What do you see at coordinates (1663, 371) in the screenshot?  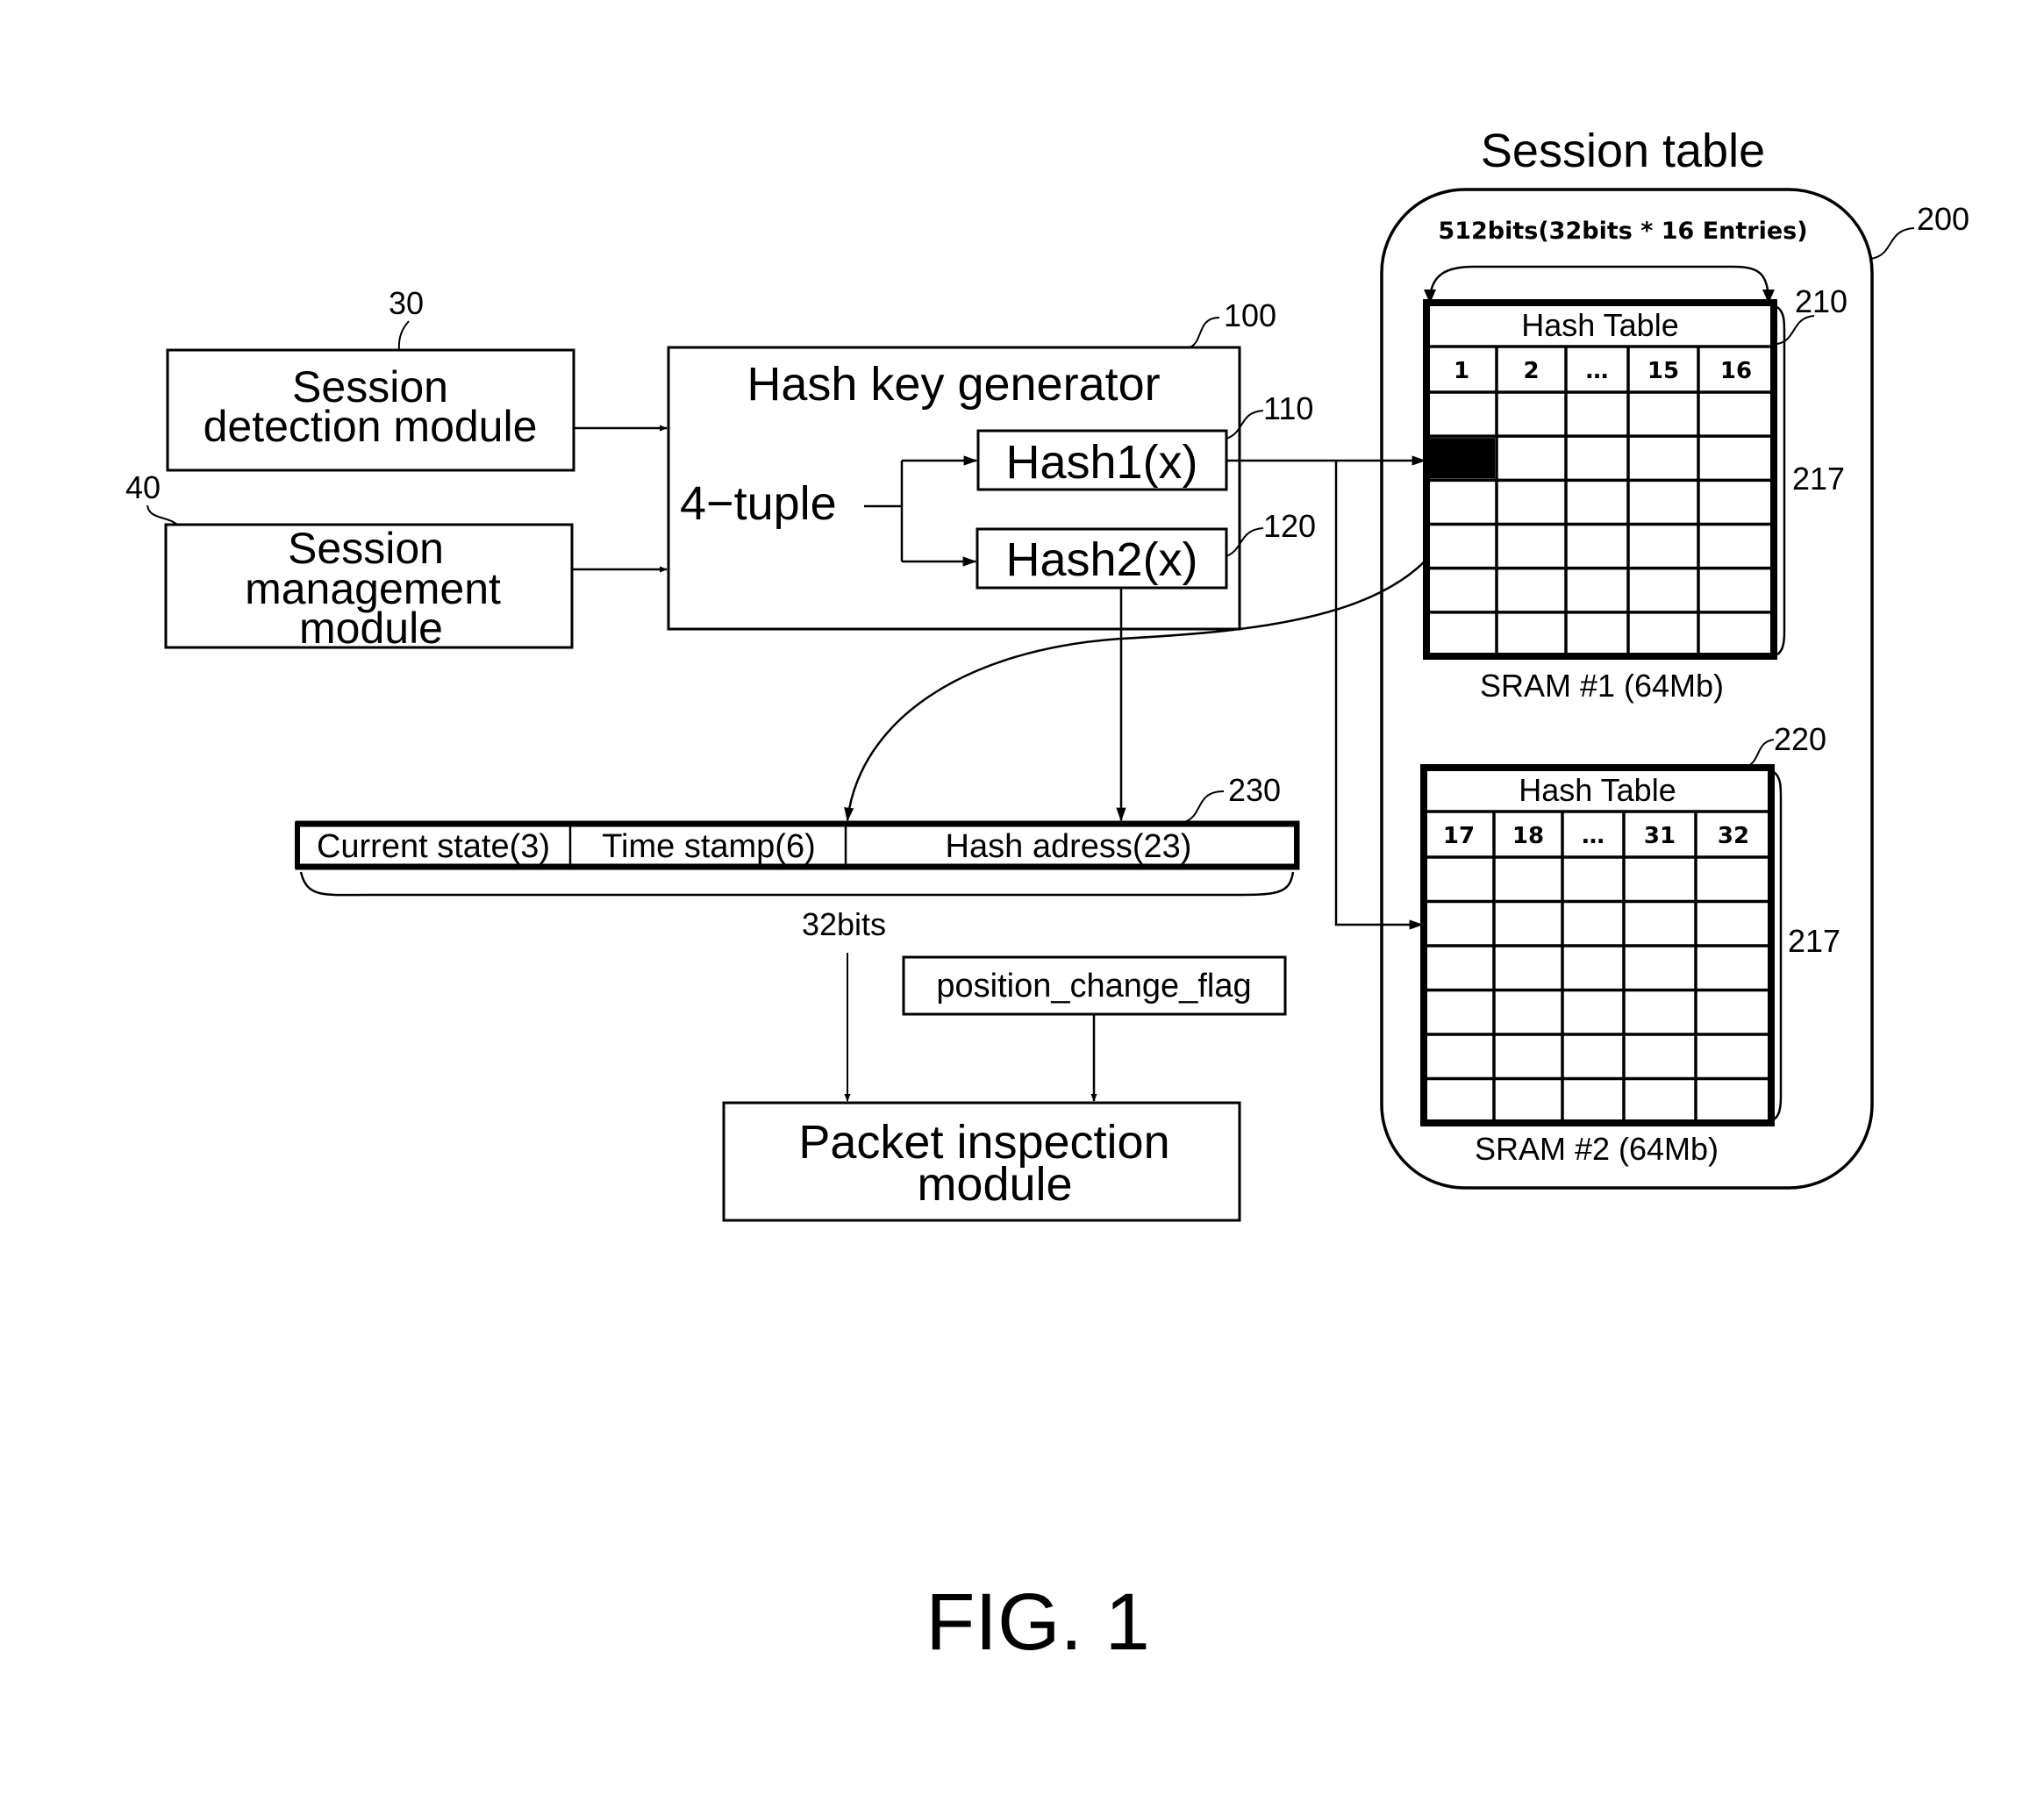 I see `hash-table-column-header: 15` at bounding box center [1663, 371].